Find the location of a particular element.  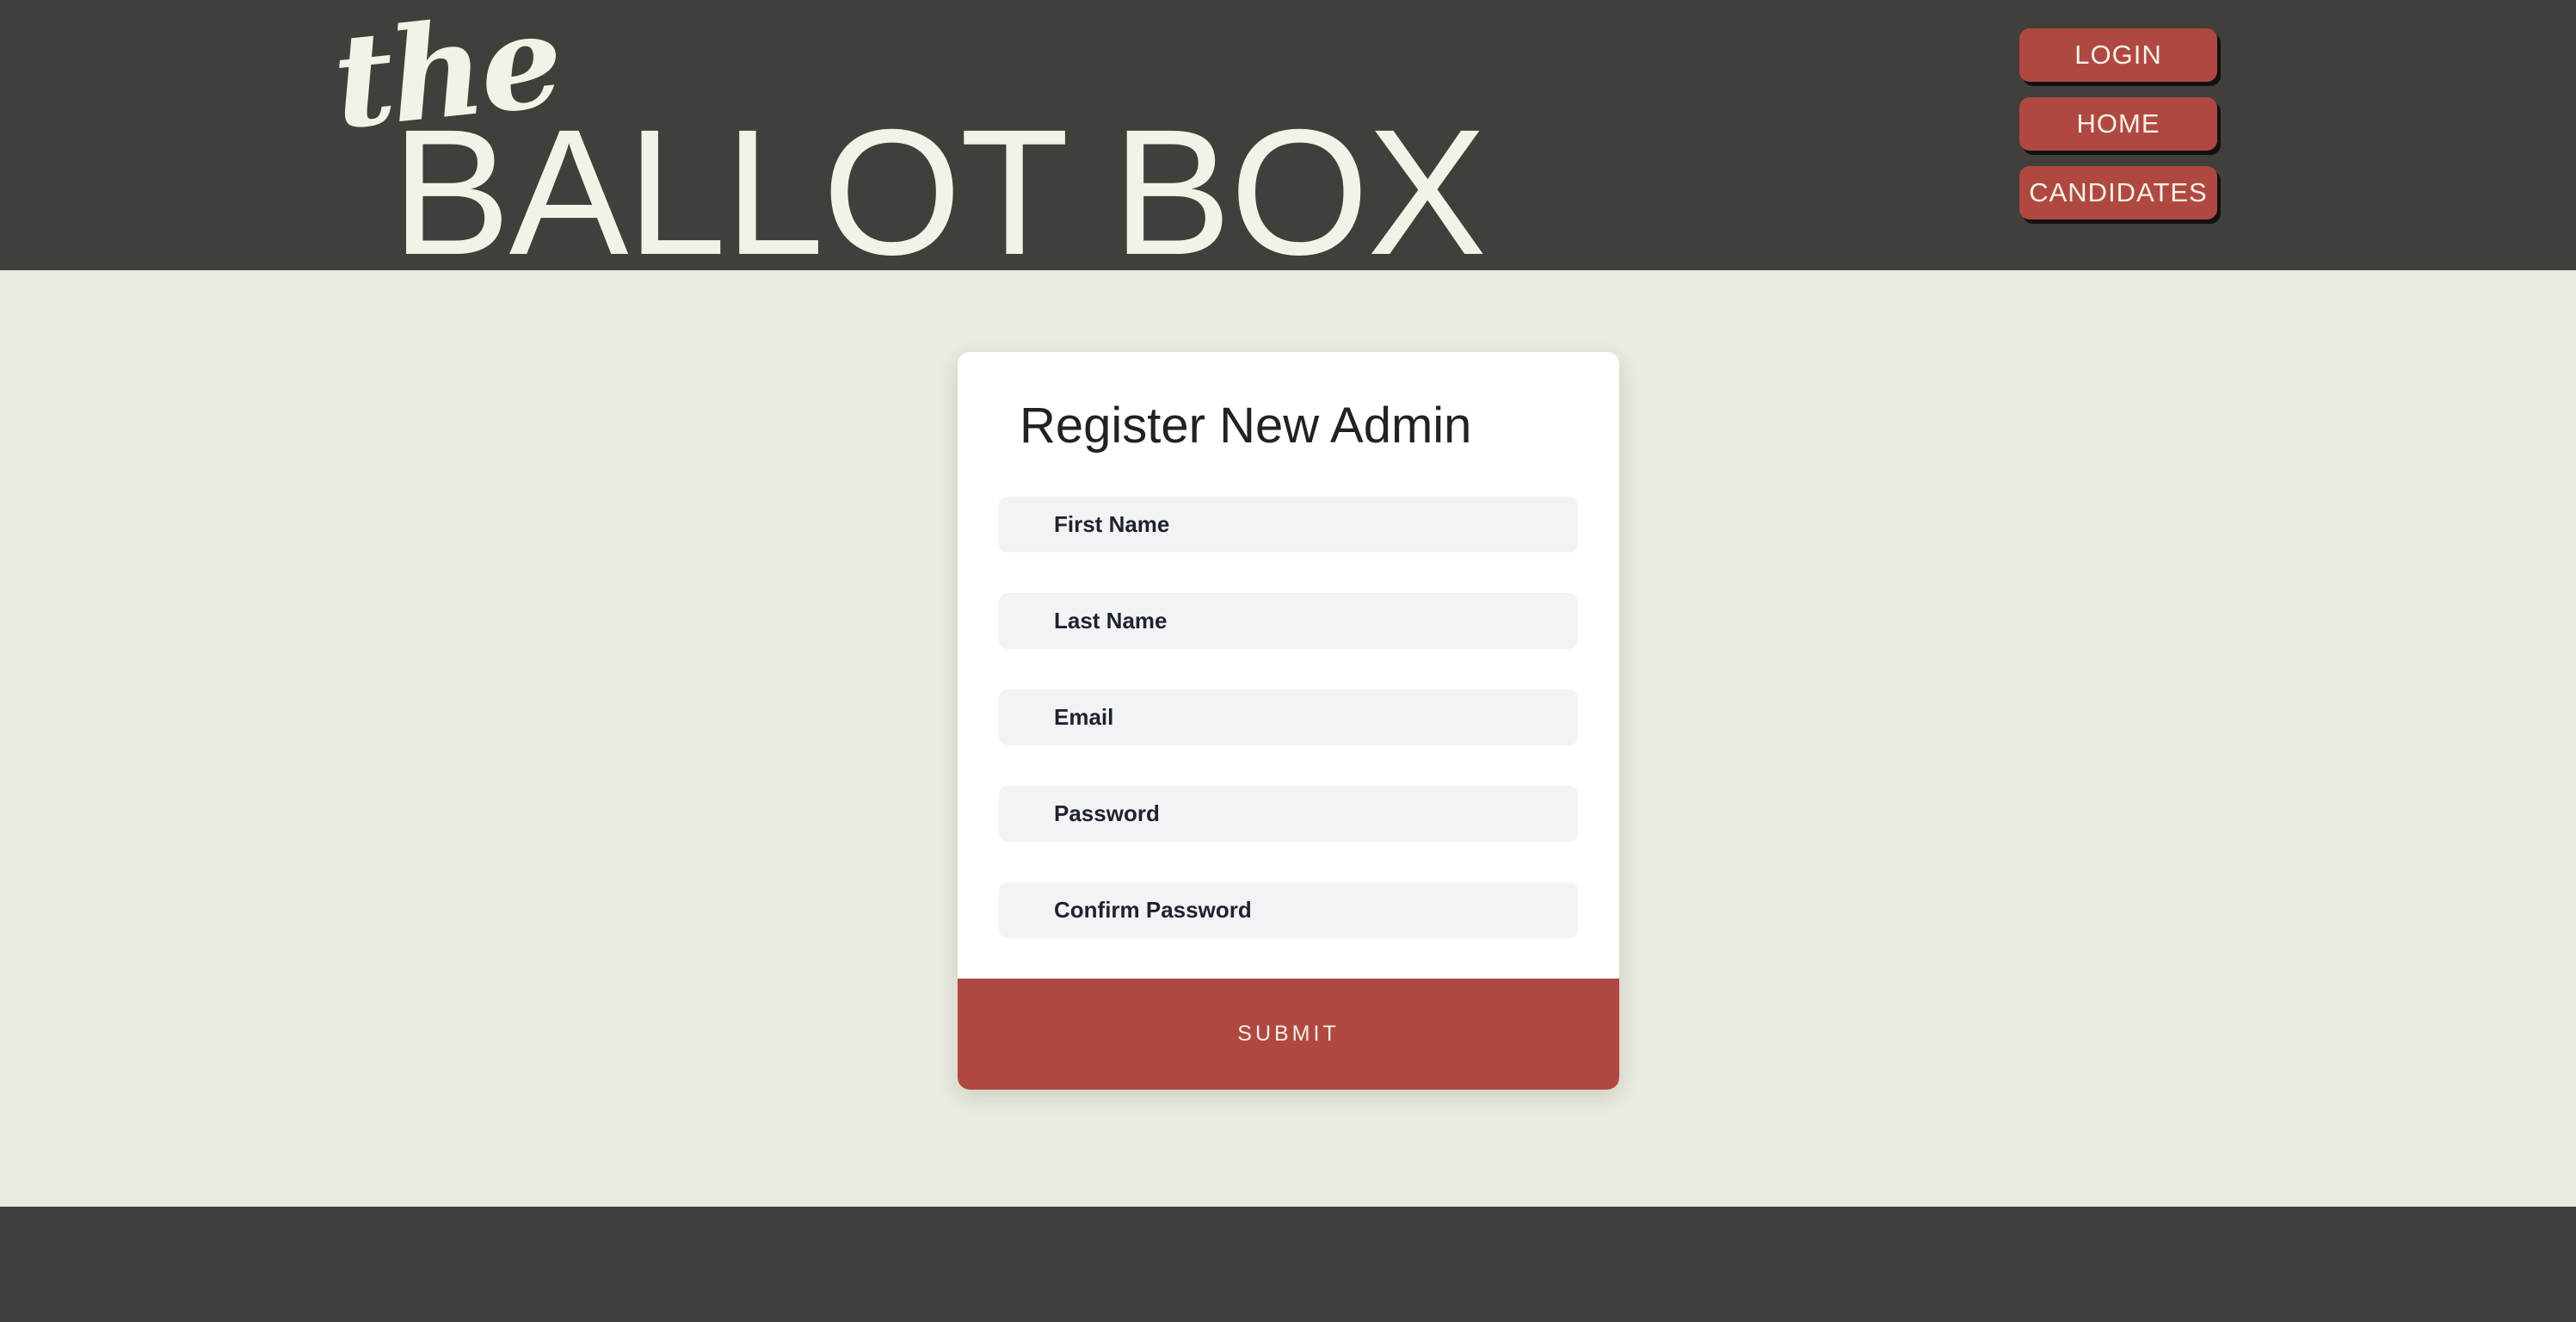

site-footer is located at coordinates (1288, 1265).